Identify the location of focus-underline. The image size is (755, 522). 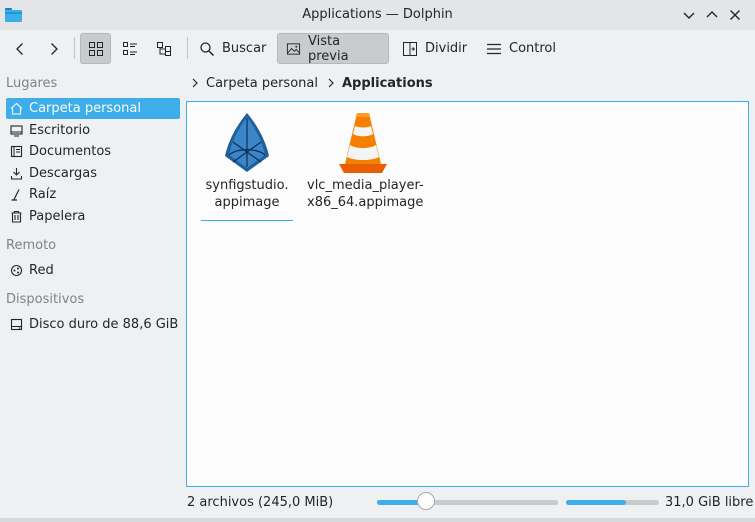
(247, 220).